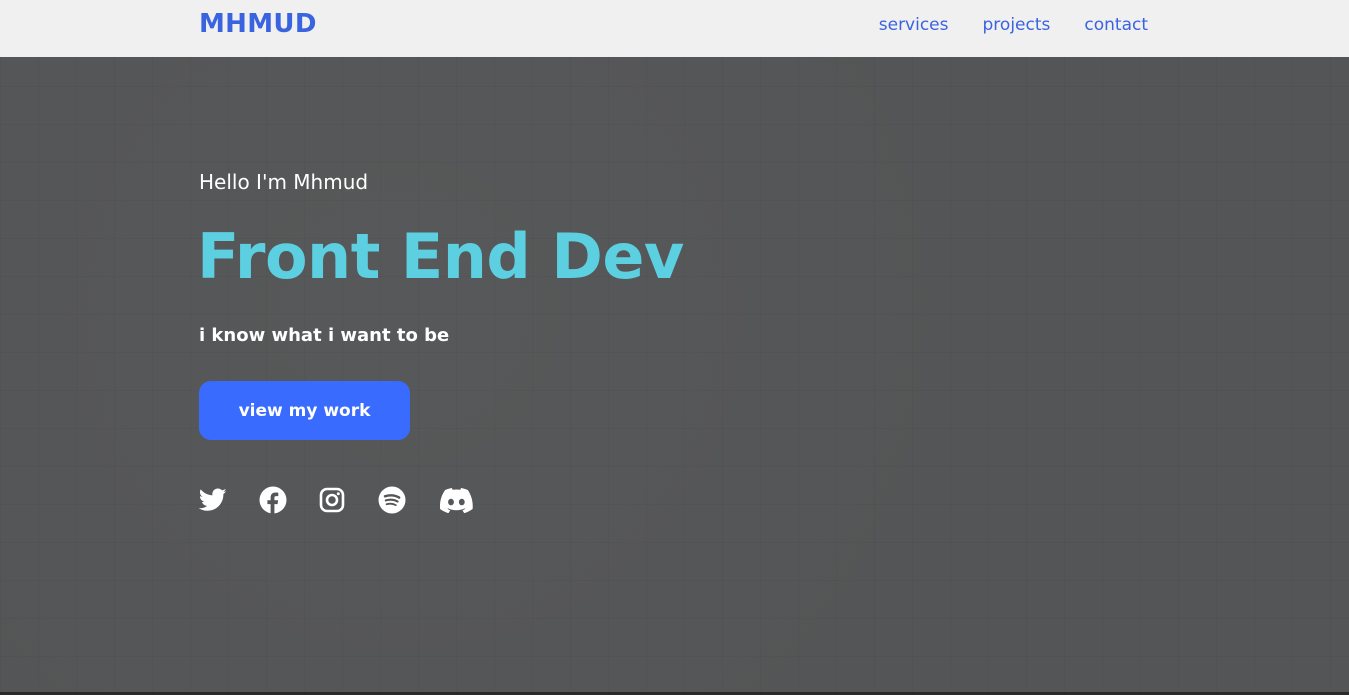 Image resolution: width=1349 pixels, height=695 pixels. What do you see at coordinates (324, 335) in the screenshot?
I see `hero-tagline: i know what i want to be` at bounding box center [324, 335].